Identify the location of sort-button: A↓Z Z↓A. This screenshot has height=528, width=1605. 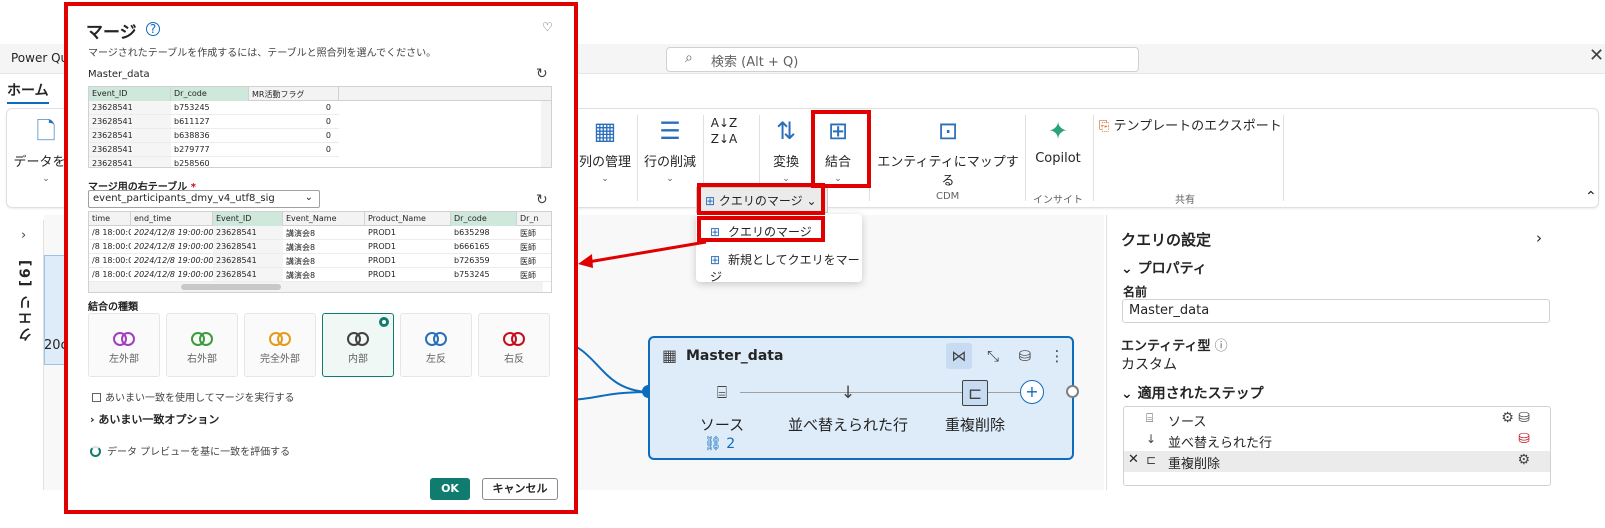
(724, 131).